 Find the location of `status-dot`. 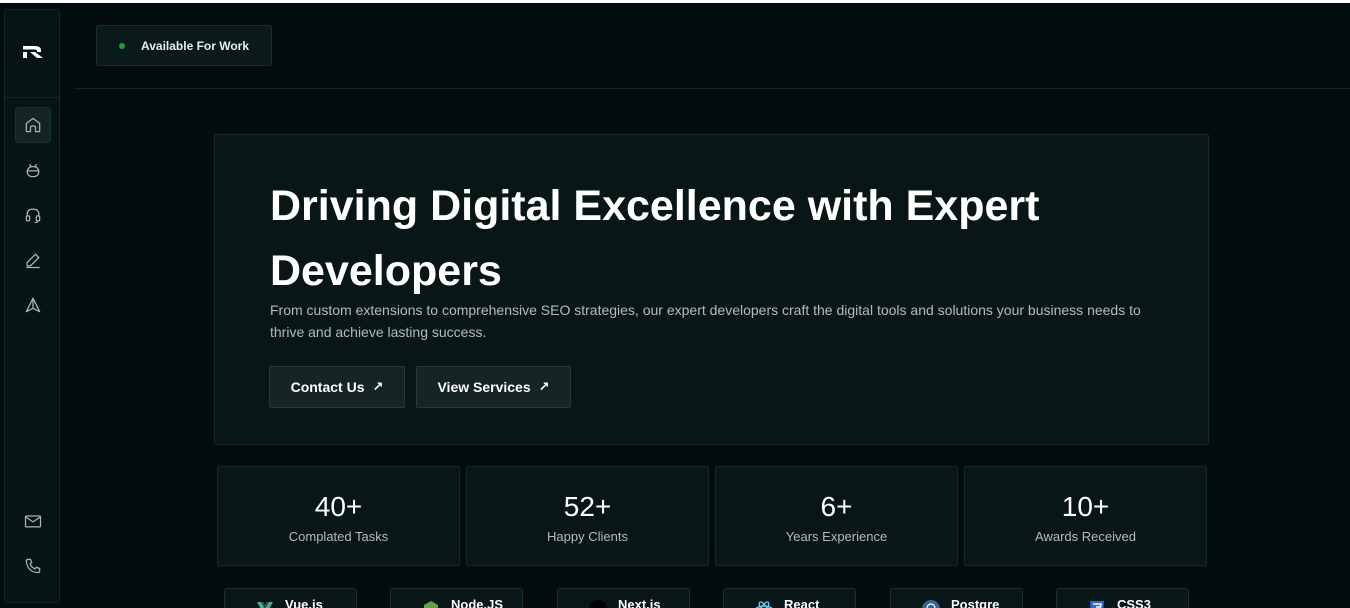

status-dot is located at coordinates (122, 45).